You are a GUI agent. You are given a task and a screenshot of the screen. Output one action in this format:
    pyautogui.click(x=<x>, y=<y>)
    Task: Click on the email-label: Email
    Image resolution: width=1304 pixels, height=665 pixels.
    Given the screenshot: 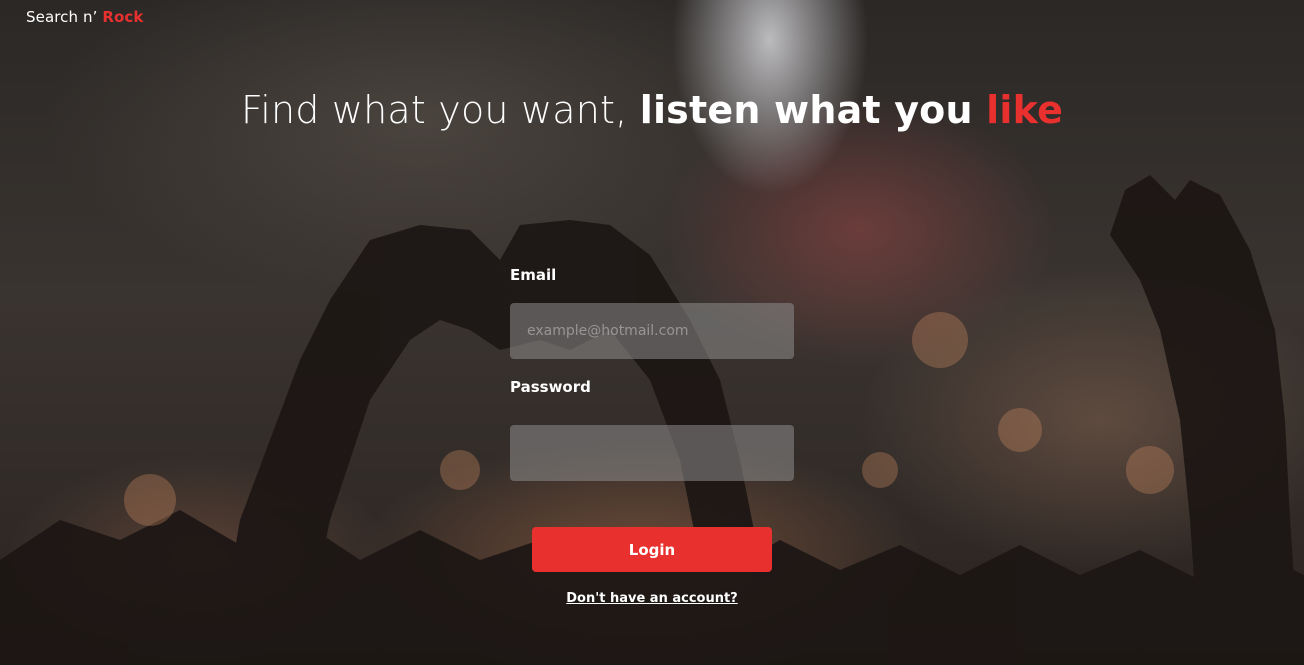 What is the action you would take?
    pyautogui.click(x=533, y=275)
    